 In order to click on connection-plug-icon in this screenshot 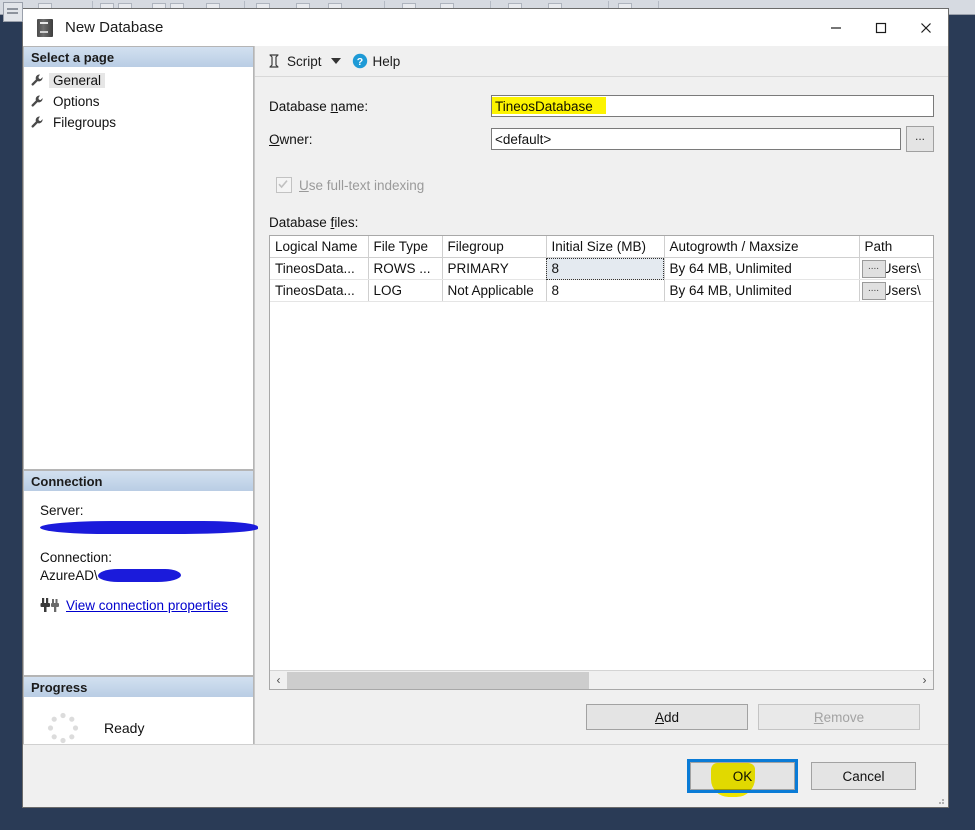, I will do `click(49, 605)`.